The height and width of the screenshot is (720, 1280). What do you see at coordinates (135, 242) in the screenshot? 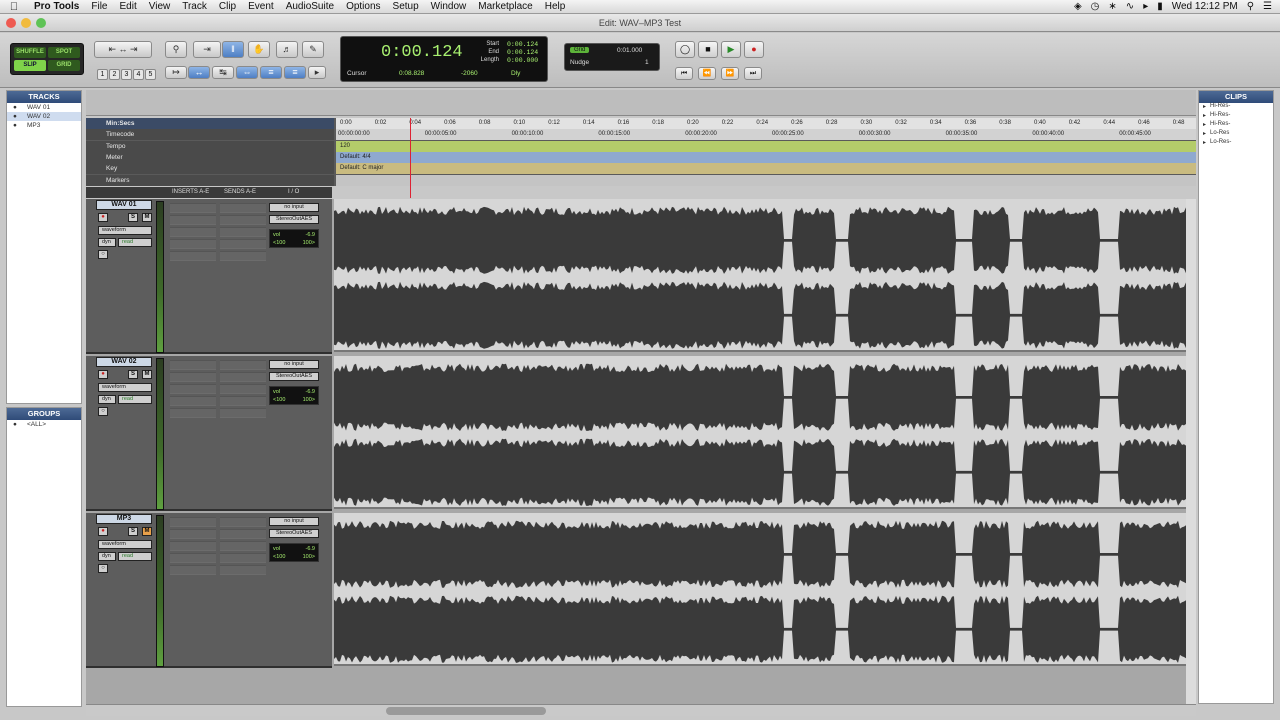
I see `automation-mode-selector: read` at bounding box center [135, 242].